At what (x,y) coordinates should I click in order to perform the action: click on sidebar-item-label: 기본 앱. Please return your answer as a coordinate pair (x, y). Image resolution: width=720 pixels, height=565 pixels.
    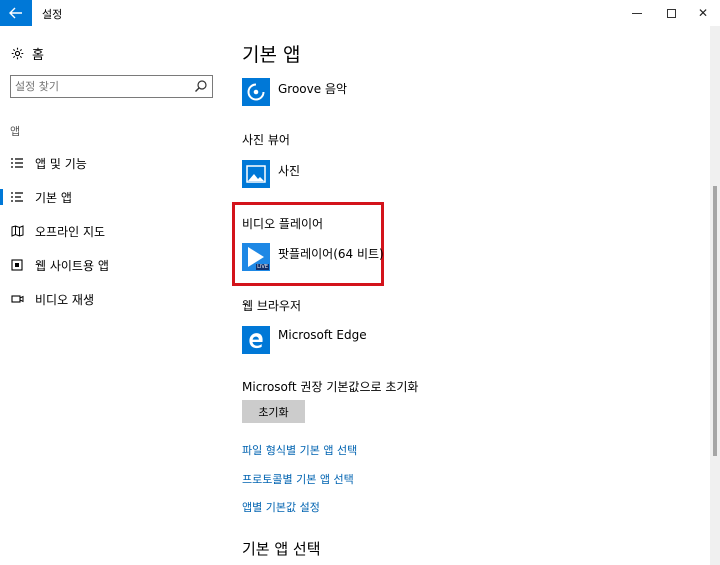
    Looking at the image, I should click on (53, 197).